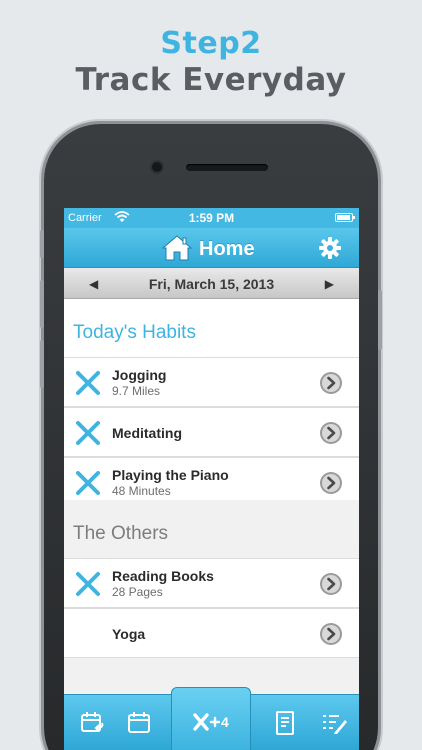 This screenshot has height=750, width=422. I want to click on habit-row-yoga: Yoga, so click(211, 633).